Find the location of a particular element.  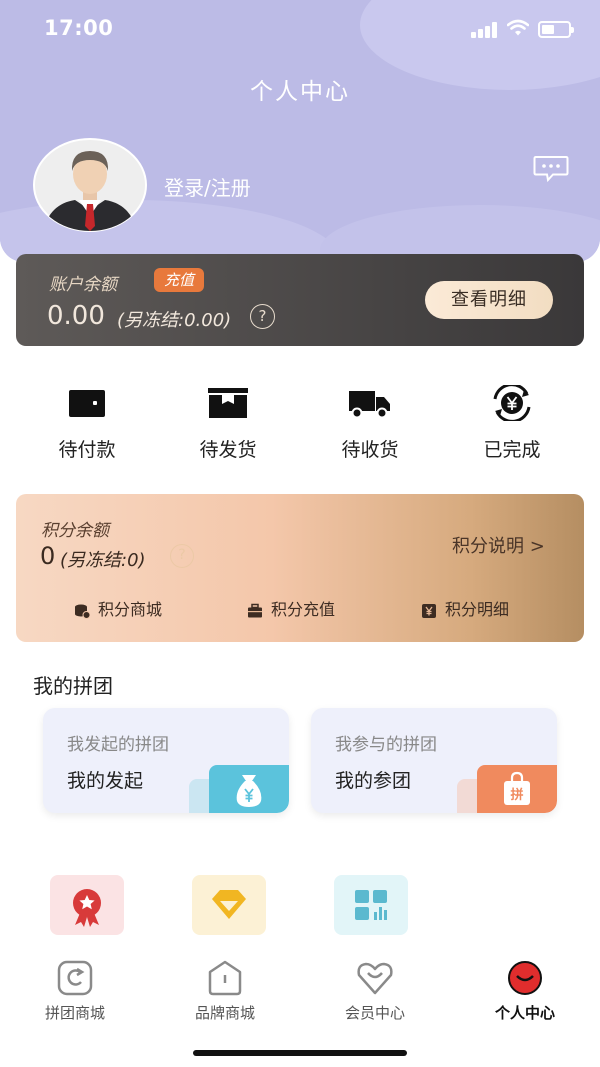

my-initiated-groups-card: 我发起的拼团 我的发起 is located at coordinates (166, 760).